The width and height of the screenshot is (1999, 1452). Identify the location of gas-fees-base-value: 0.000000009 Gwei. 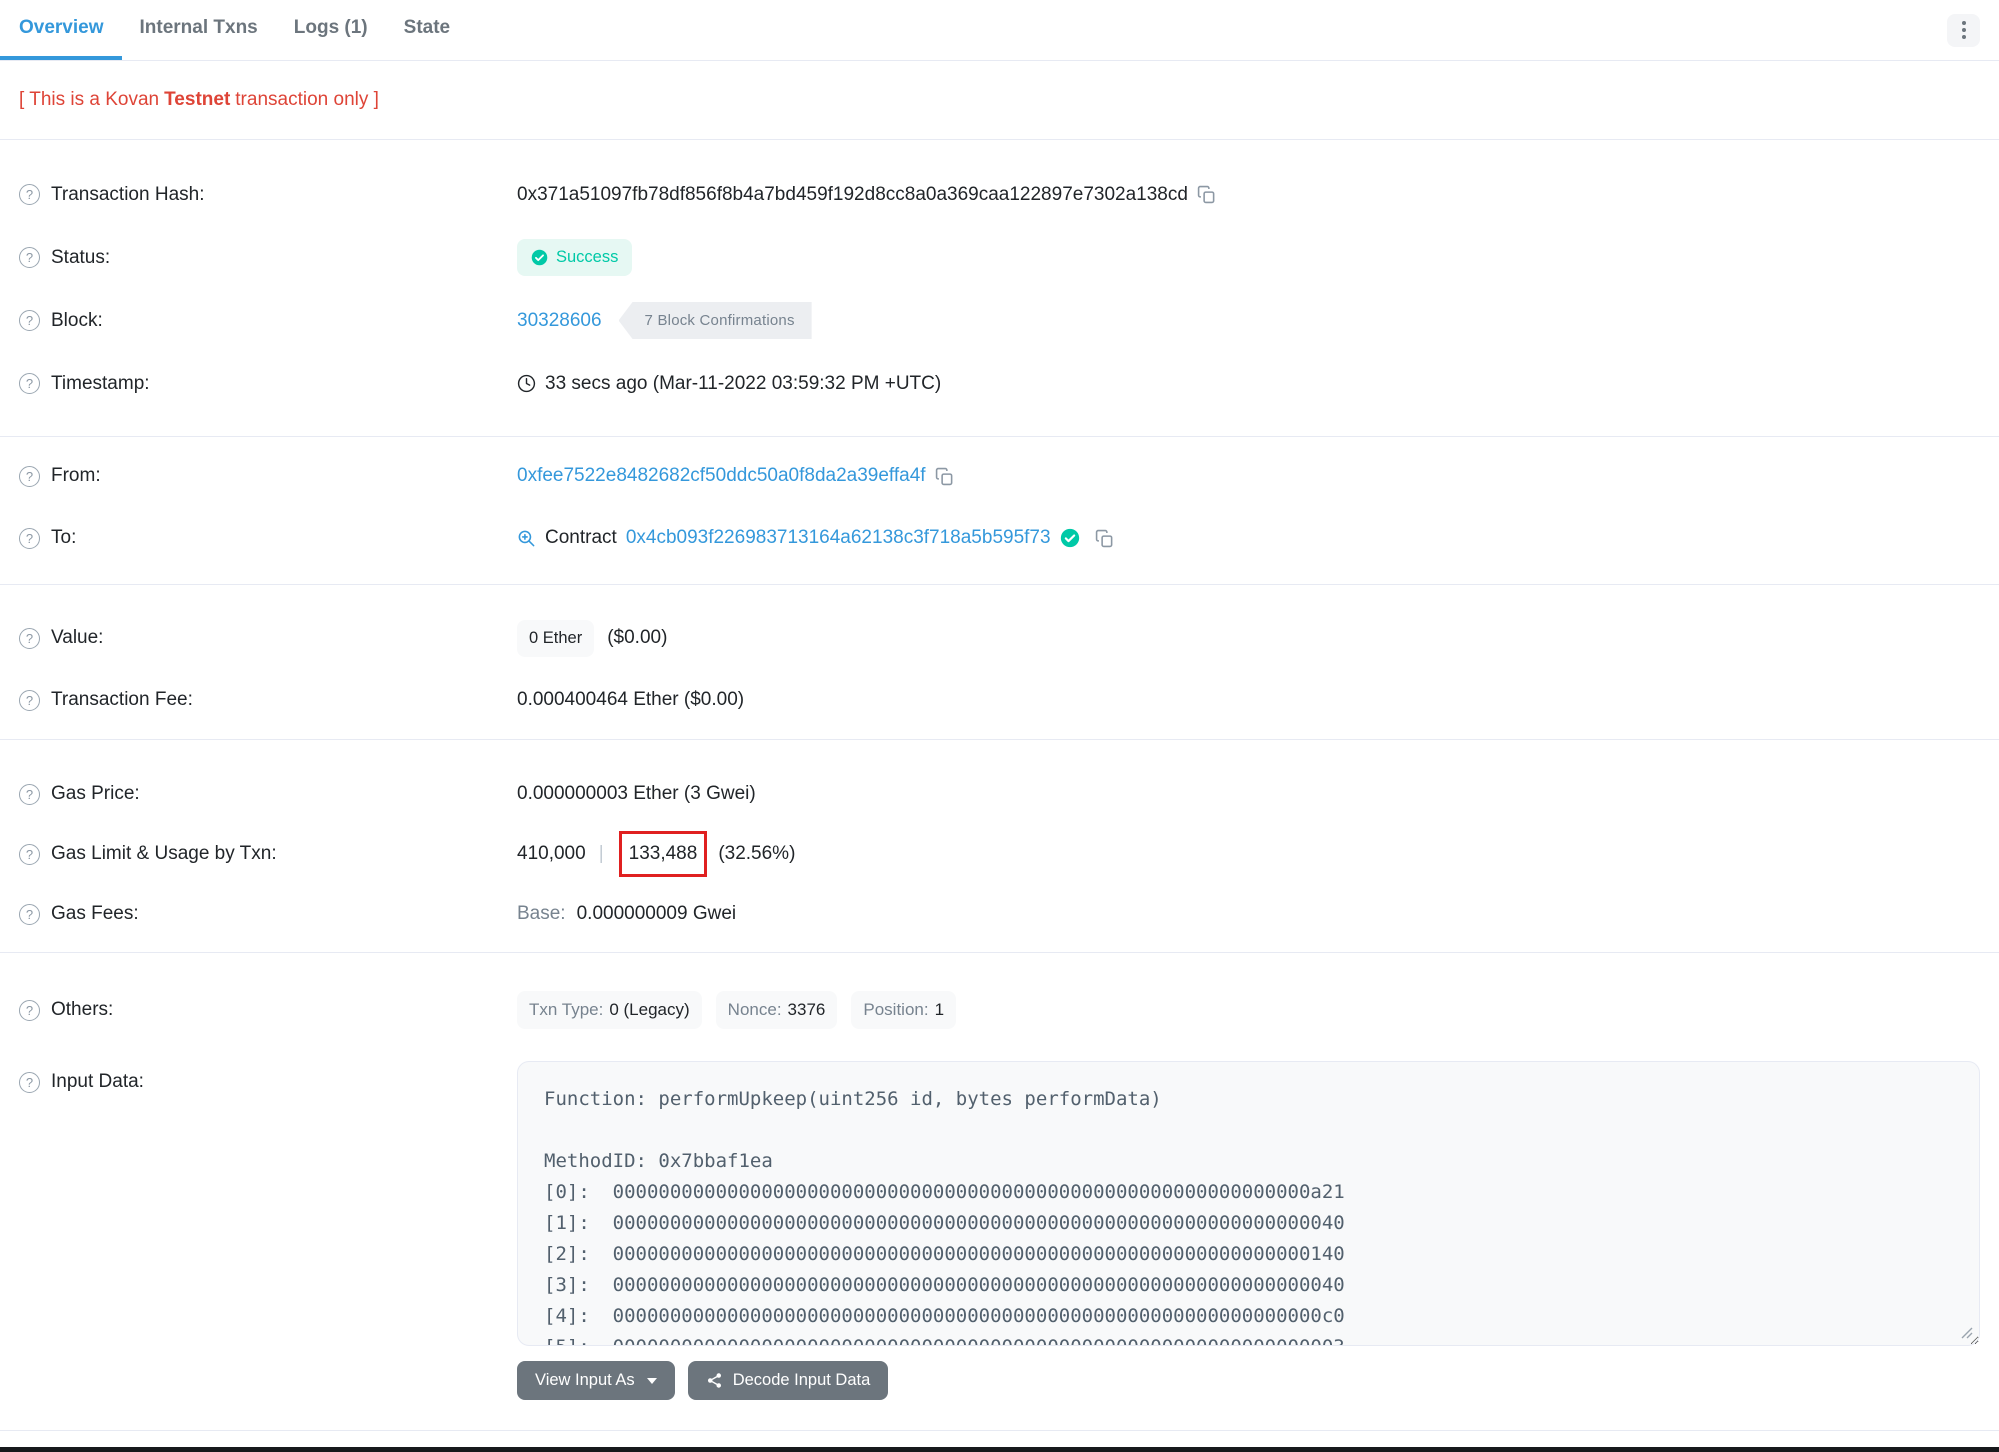
(656, 913).